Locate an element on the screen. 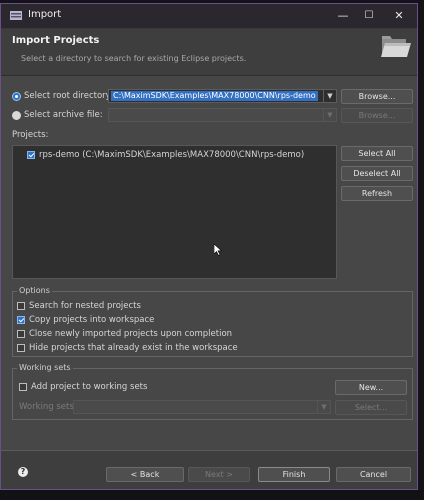 The image size is (424, 500). eclipse-import-icon is located at coordinates (16, 15).